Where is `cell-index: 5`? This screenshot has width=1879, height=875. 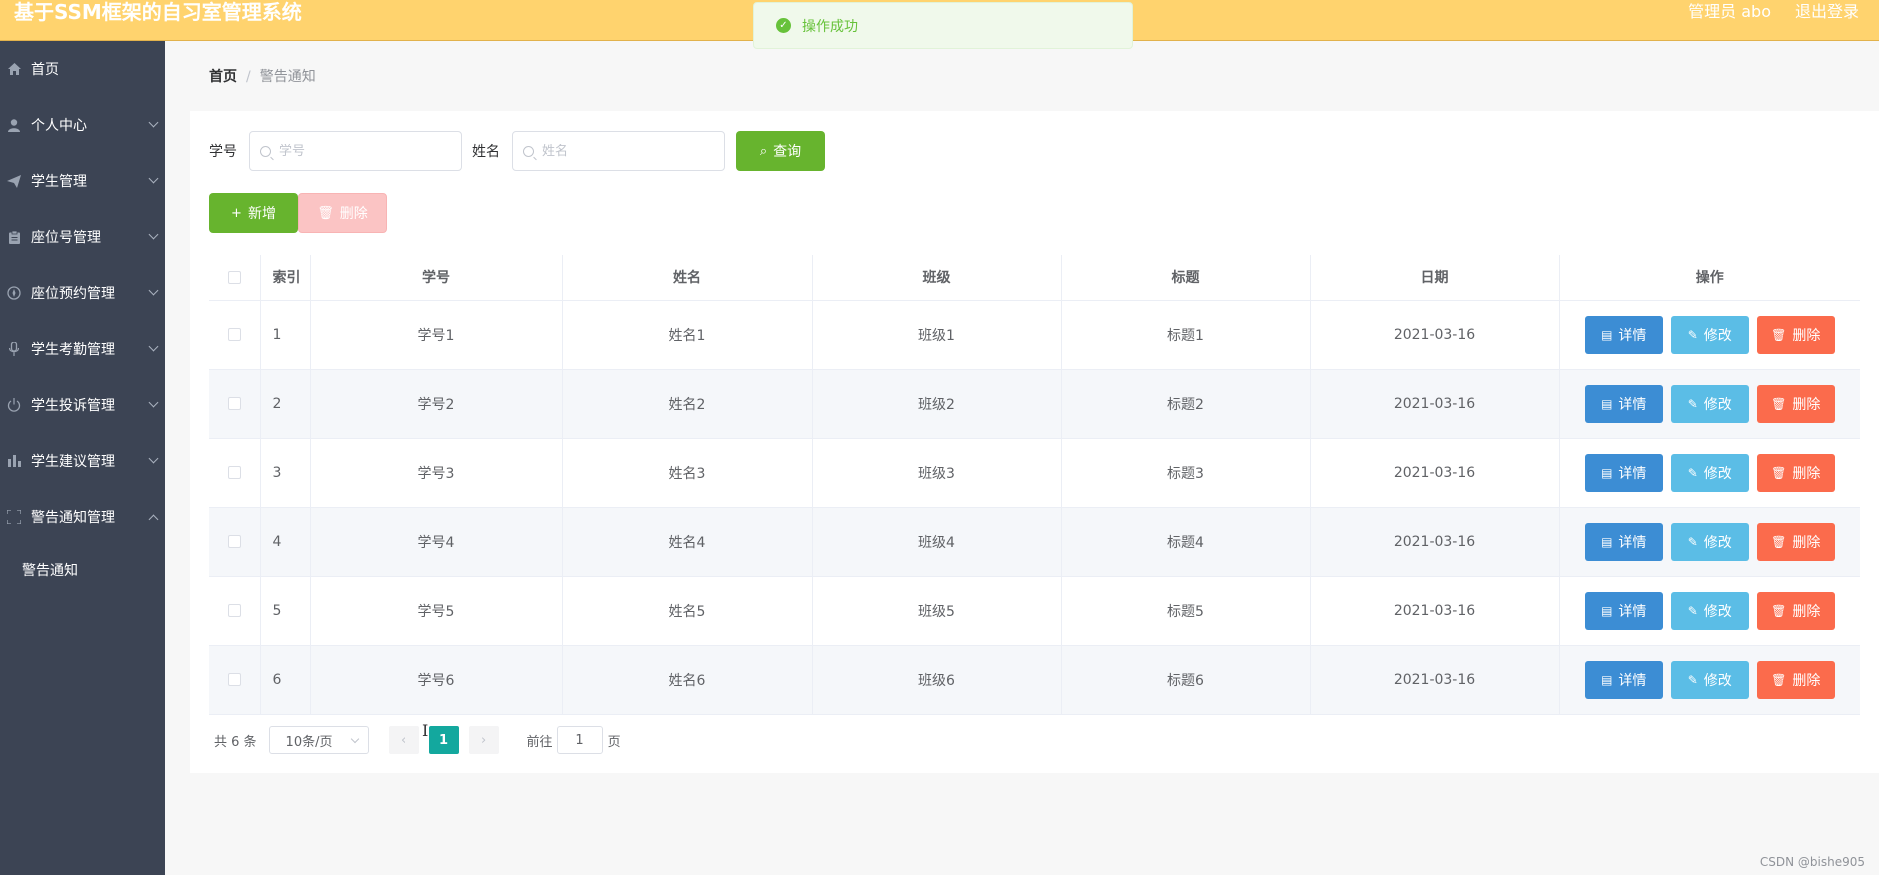 cell-index: 5 is located at coordinates (285, 611).